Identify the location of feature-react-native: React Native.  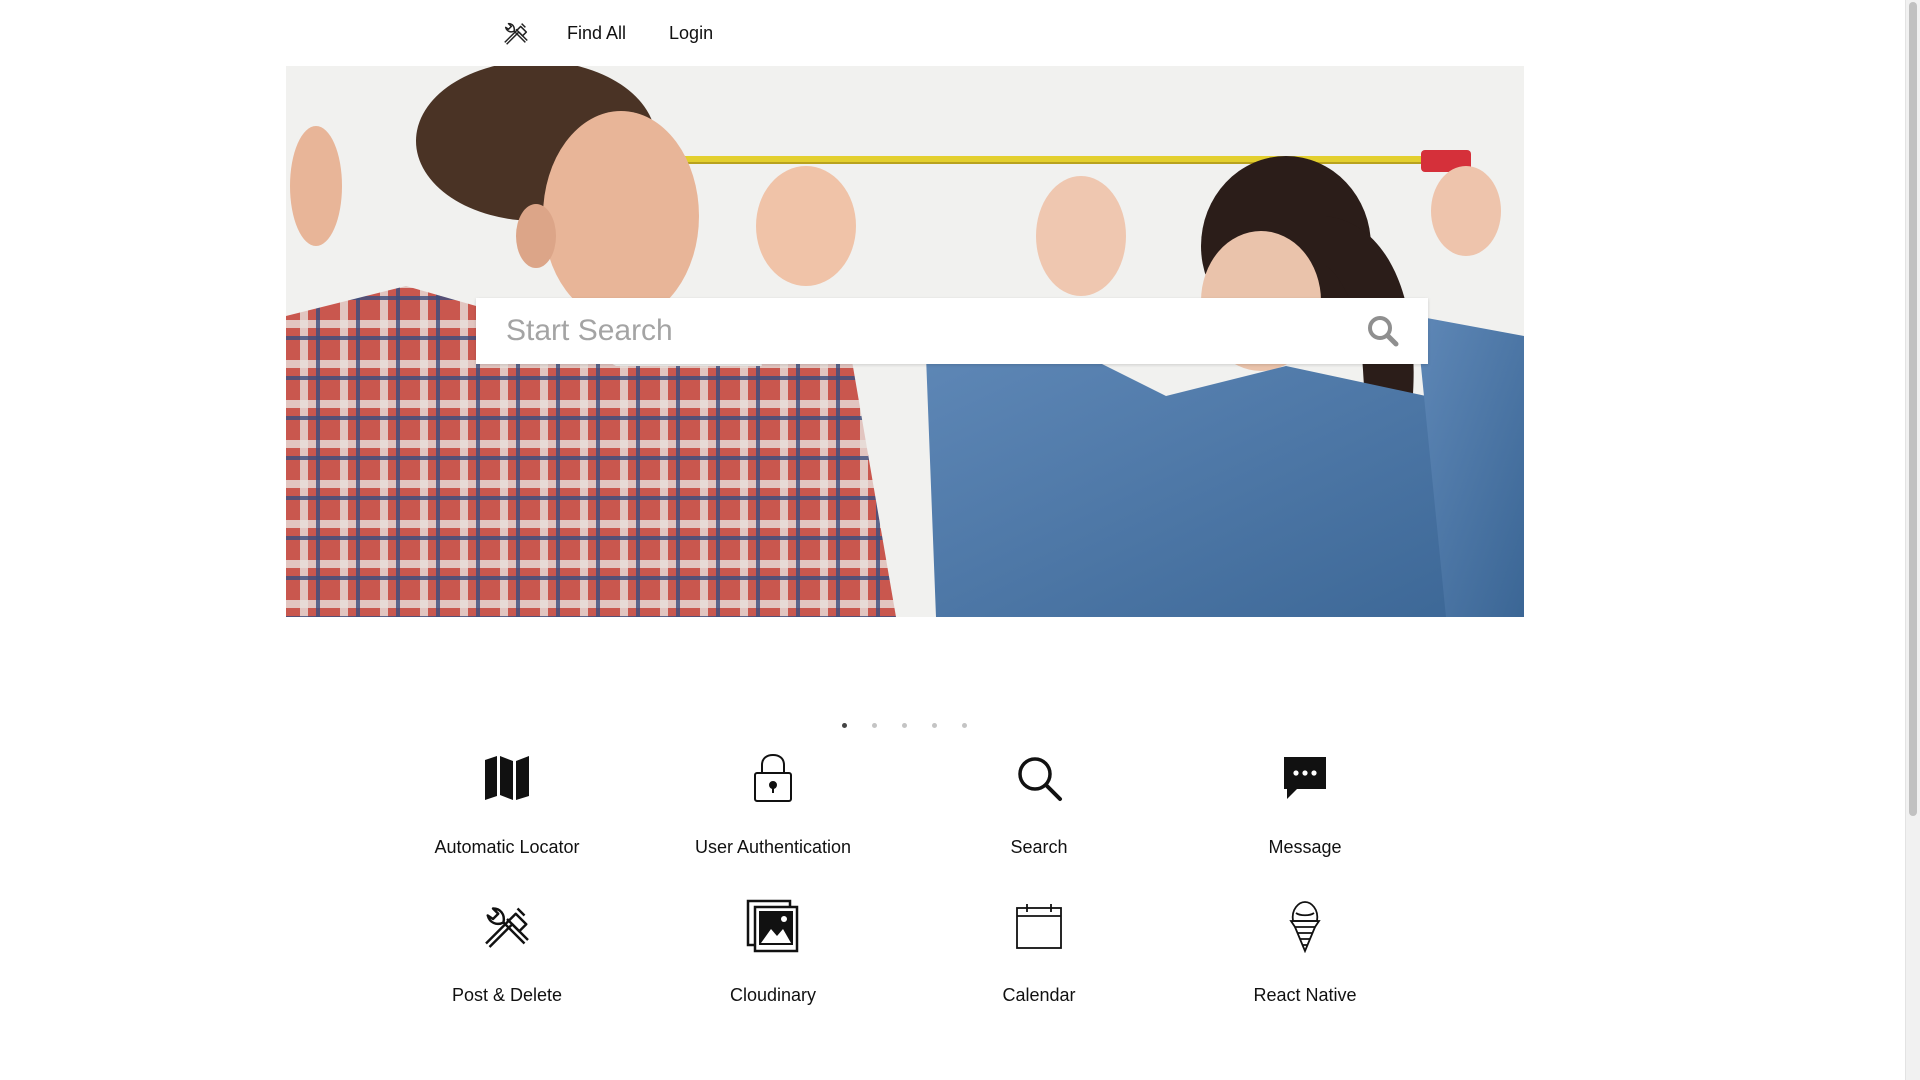
(1305, 972).